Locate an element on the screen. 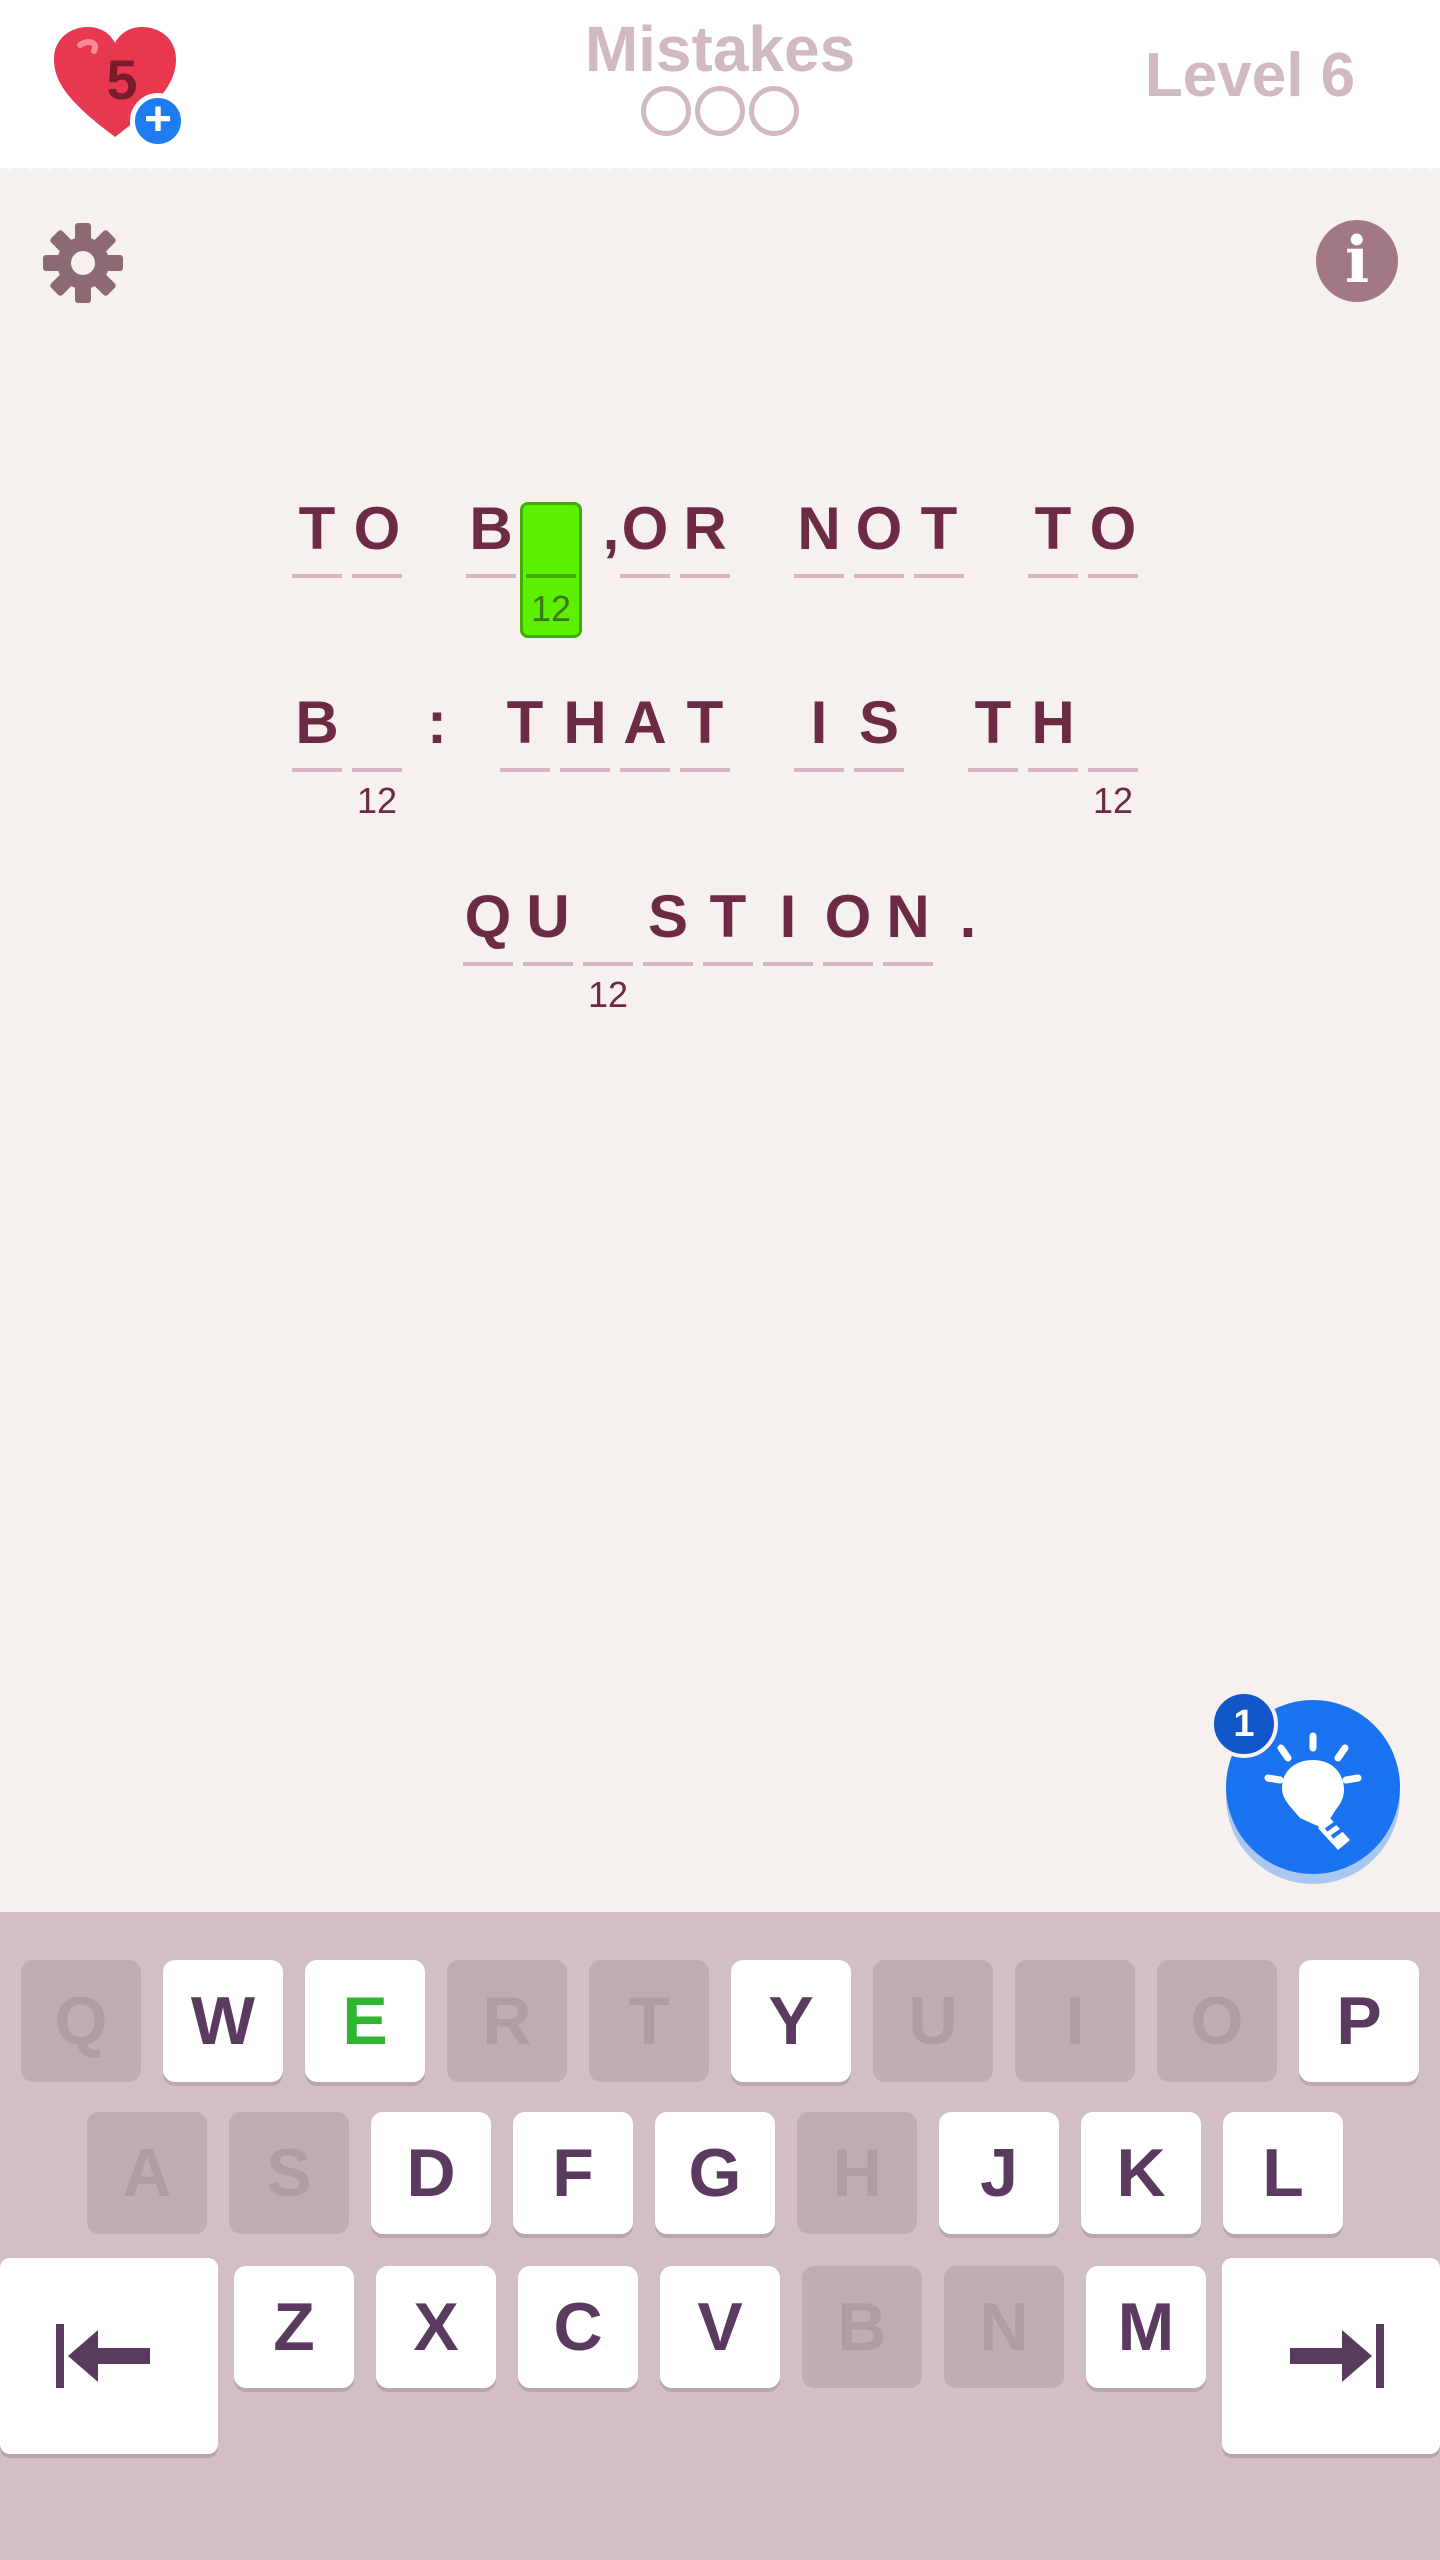 This screenshot has height=2560, width=1440. key-b: B is located at coordinates (862, 2327).